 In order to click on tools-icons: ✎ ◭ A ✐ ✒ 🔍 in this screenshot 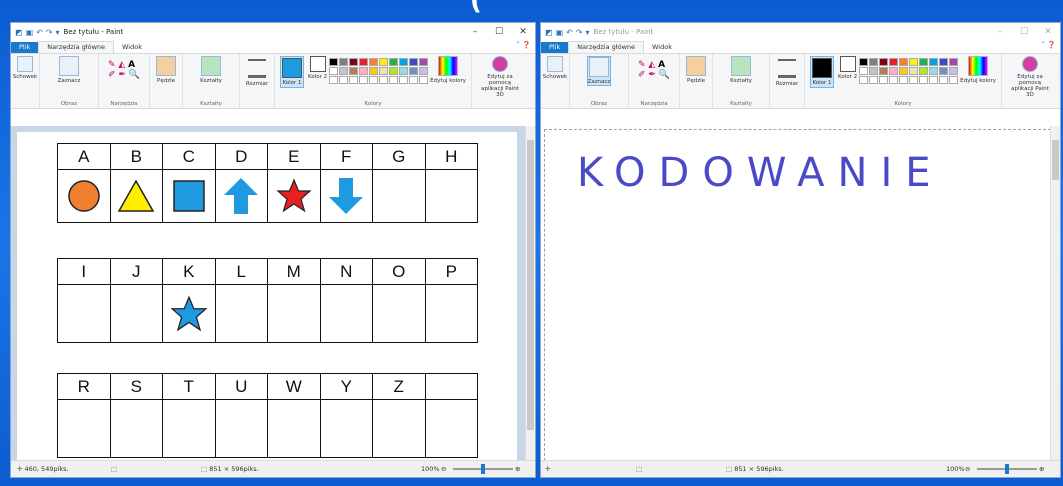, I will do `click(124, 70)`.